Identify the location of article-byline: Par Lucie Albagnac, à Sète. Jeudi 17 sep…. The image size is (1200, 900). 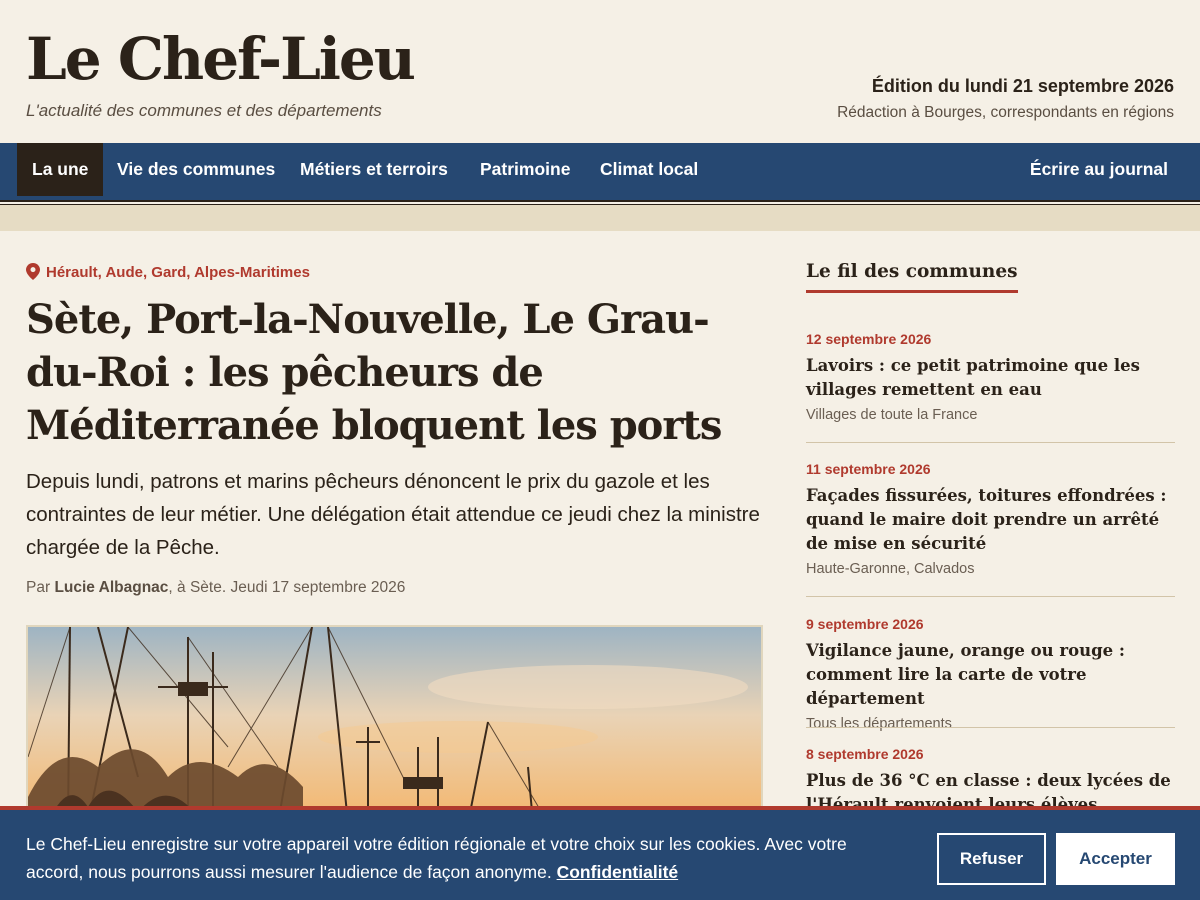
(215, 588).